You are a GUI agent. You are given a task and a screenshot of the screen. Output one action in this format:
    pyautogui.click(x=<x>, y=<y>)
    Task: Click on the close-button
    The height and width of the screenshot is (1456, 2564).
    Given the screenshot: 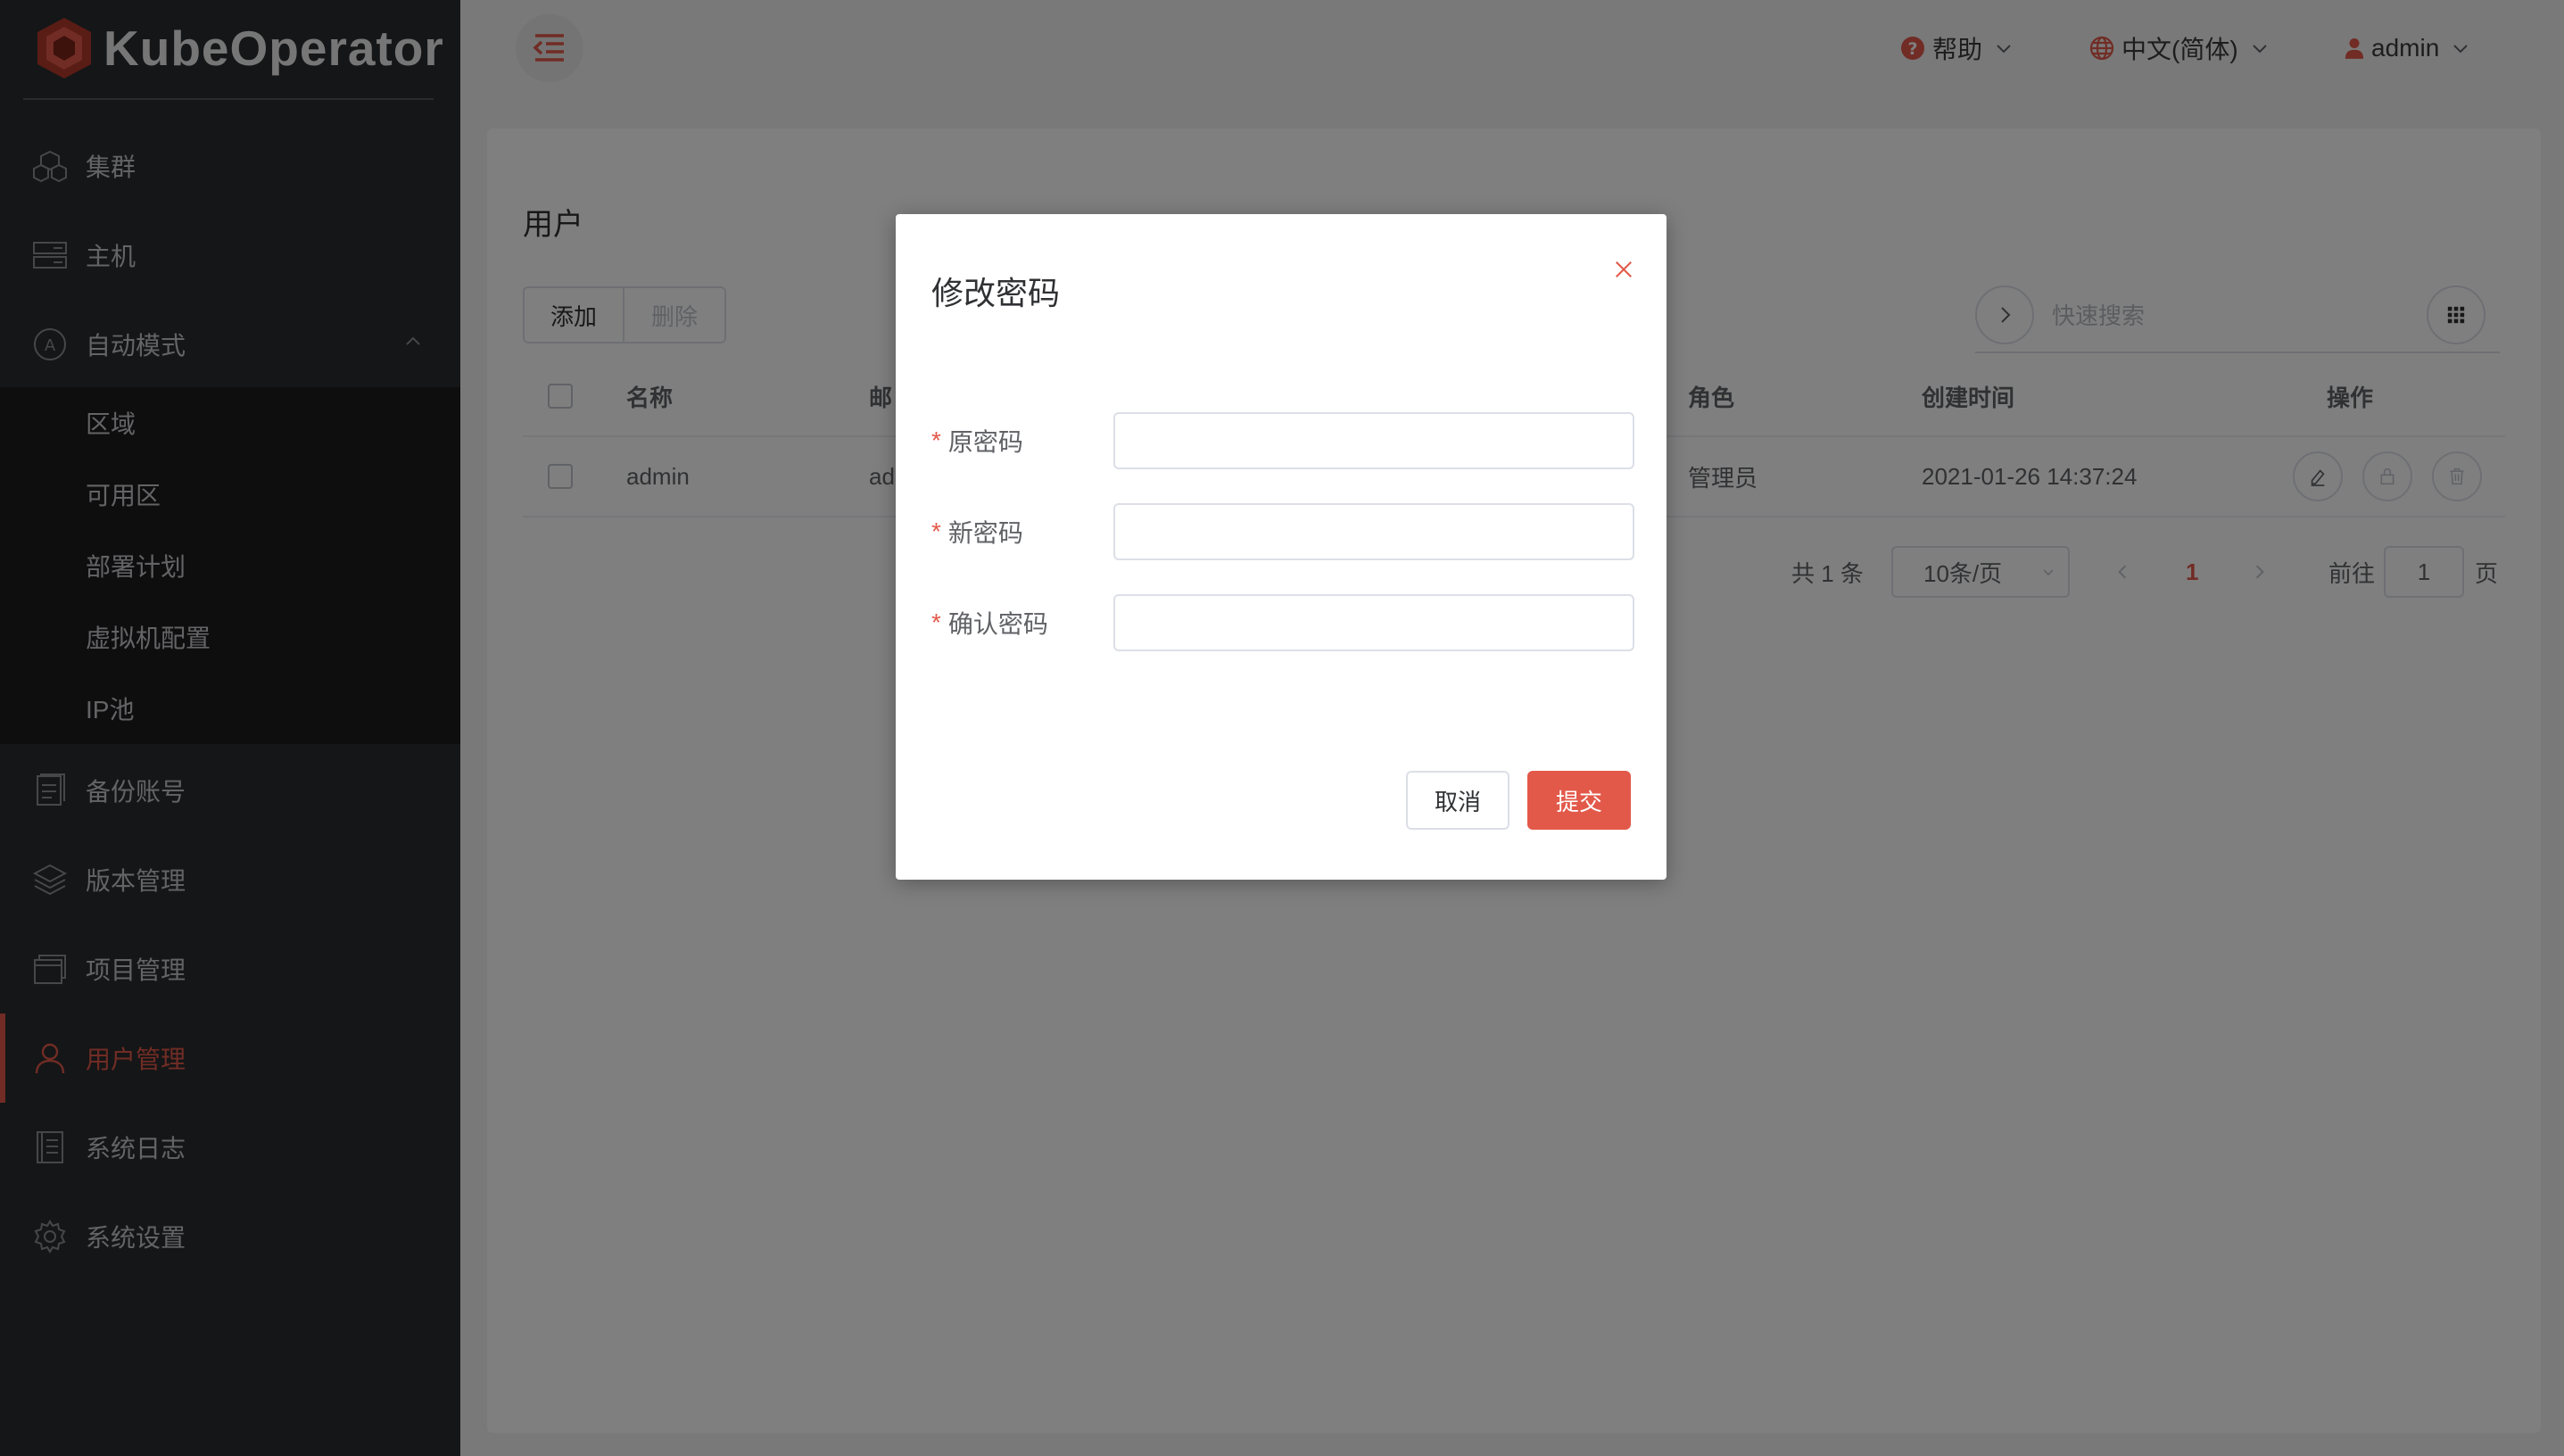 What is the action you would take?
    pyautogui.click(x=1623, y=270)
    